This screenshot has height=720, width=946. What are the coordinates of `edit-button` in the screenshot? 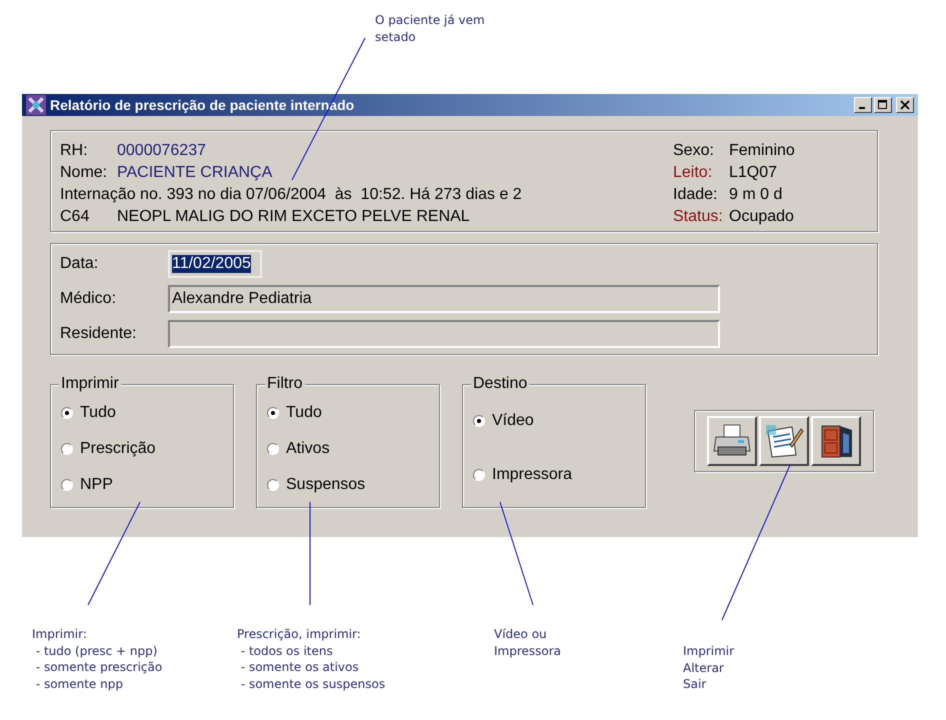 It's located at (784, 441).